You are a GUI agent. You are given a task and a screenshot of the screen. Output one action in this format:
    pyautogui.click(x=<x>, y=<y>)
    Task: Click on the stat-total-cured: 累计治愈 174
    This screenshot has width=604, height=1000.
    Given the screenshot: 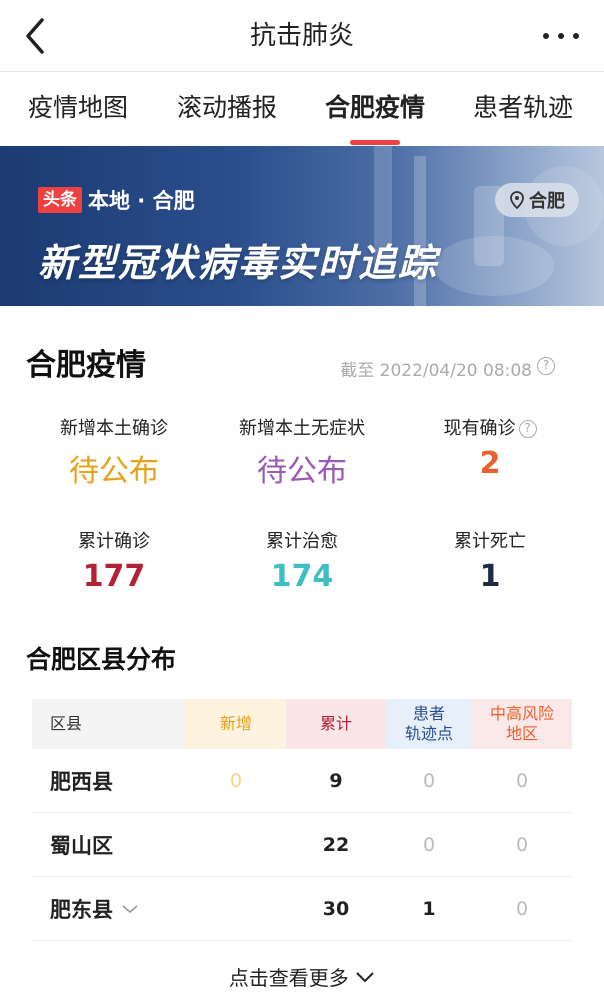 What is the action you would take?
    pyautogui.click(x=302, y=560)
    